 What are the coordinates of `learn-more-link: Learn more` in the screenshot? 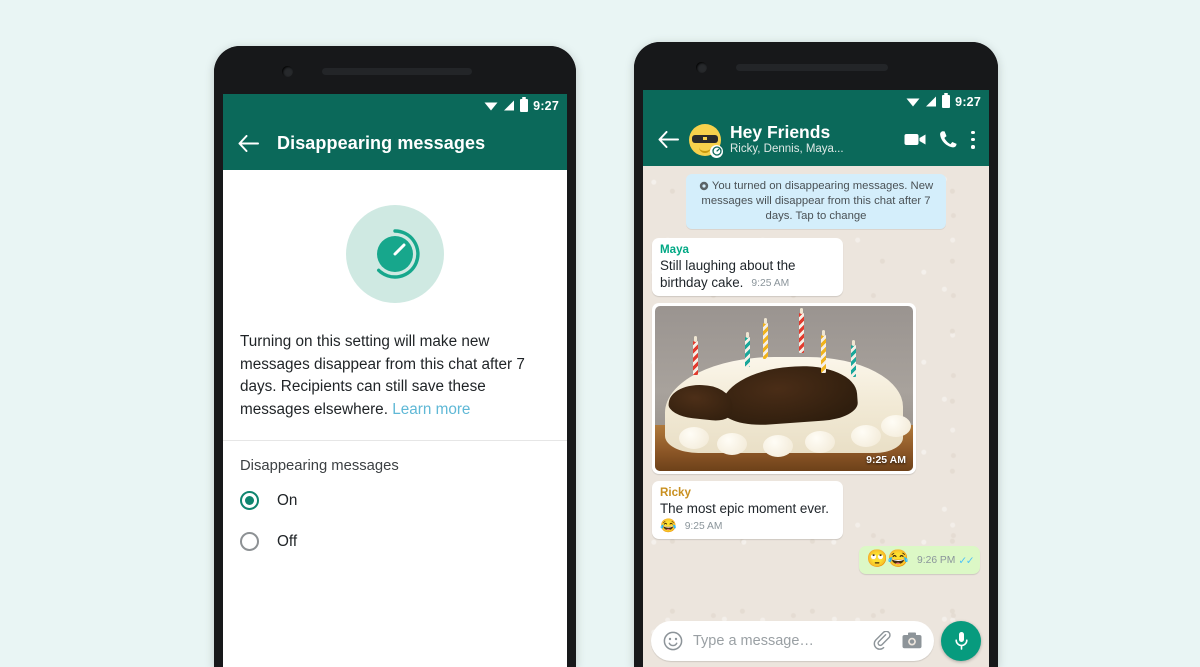 It's located at (431, 409).